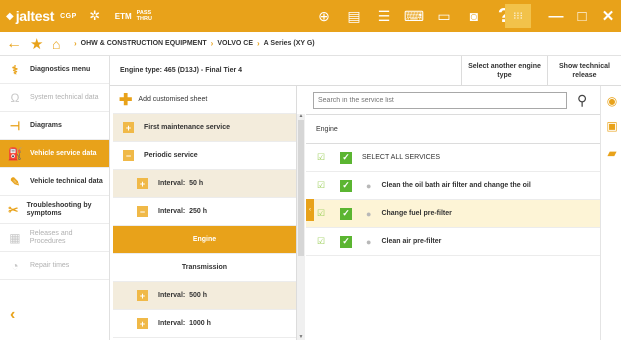 This screenshot has width=621, height=340. What do you see at coordinates (444, 16) in the screenshot?
I see `truck-icon: ▭` at bounding box center [444, 16].